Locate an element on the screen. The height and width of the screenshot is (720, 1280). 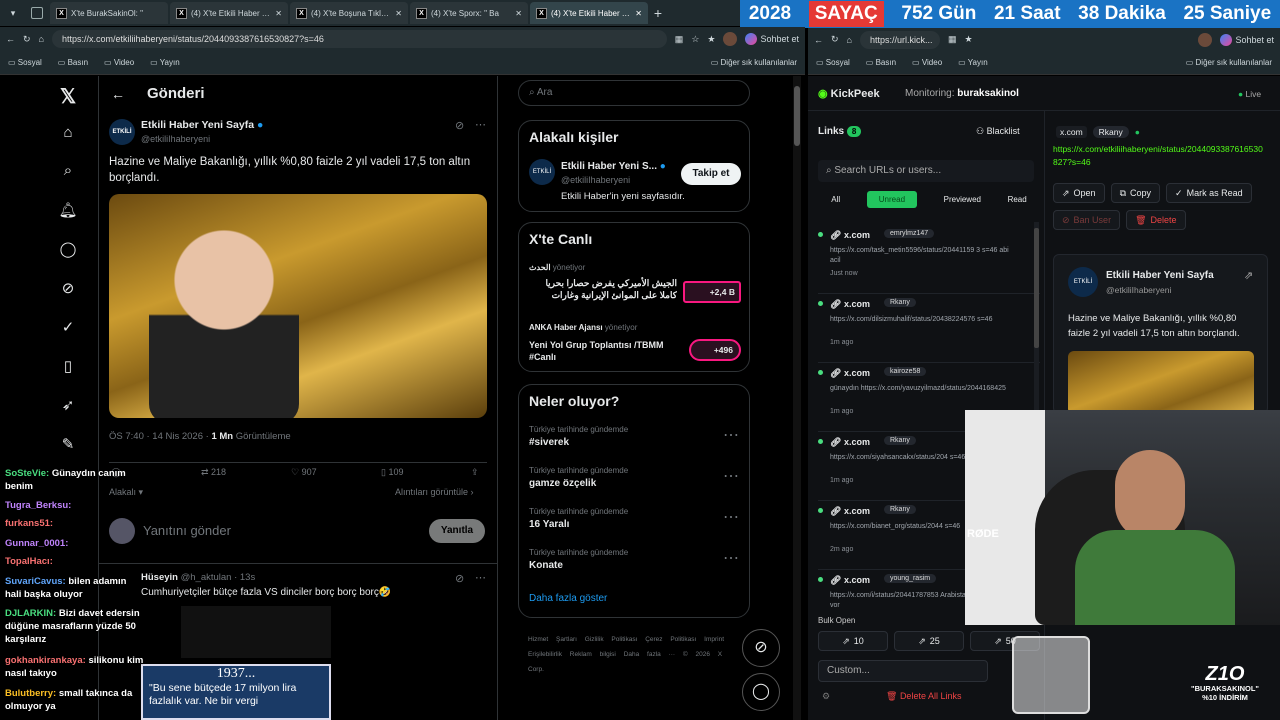
tab-1: X X'te BurakSakinOl: " is located at coordinates (109, 13).